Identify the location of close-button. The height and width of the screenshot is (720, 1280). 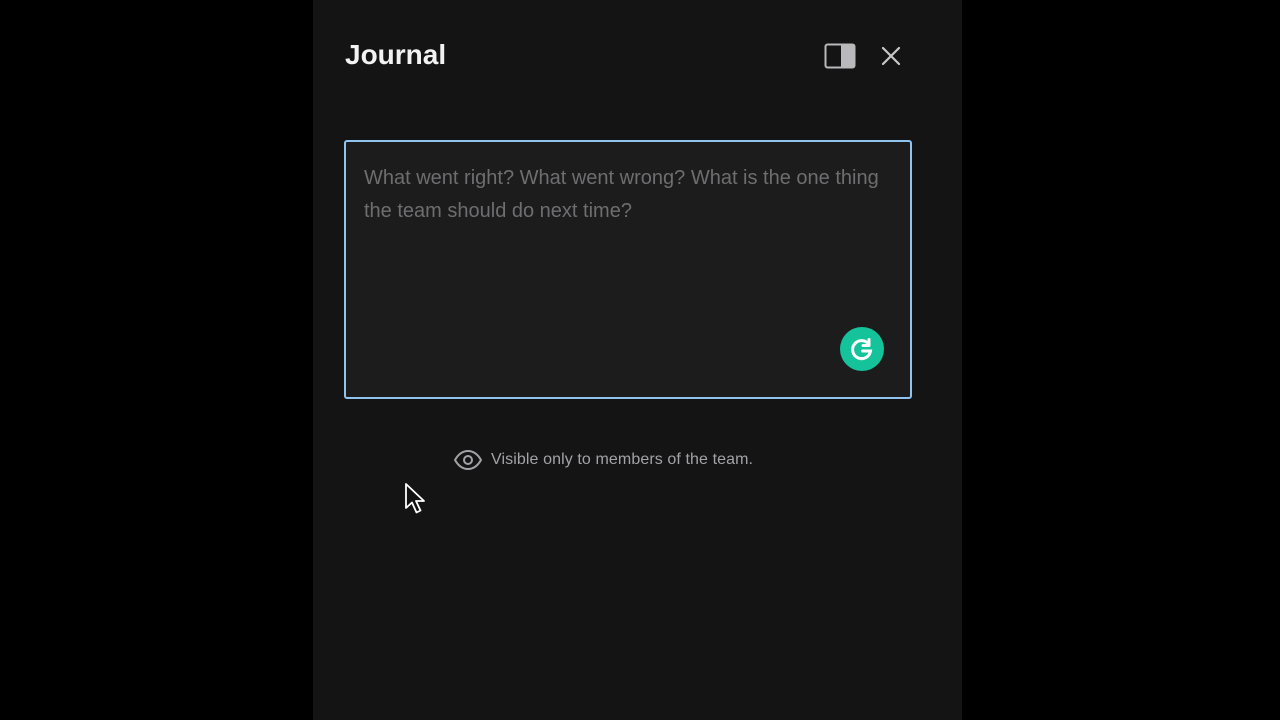
(891, 56).